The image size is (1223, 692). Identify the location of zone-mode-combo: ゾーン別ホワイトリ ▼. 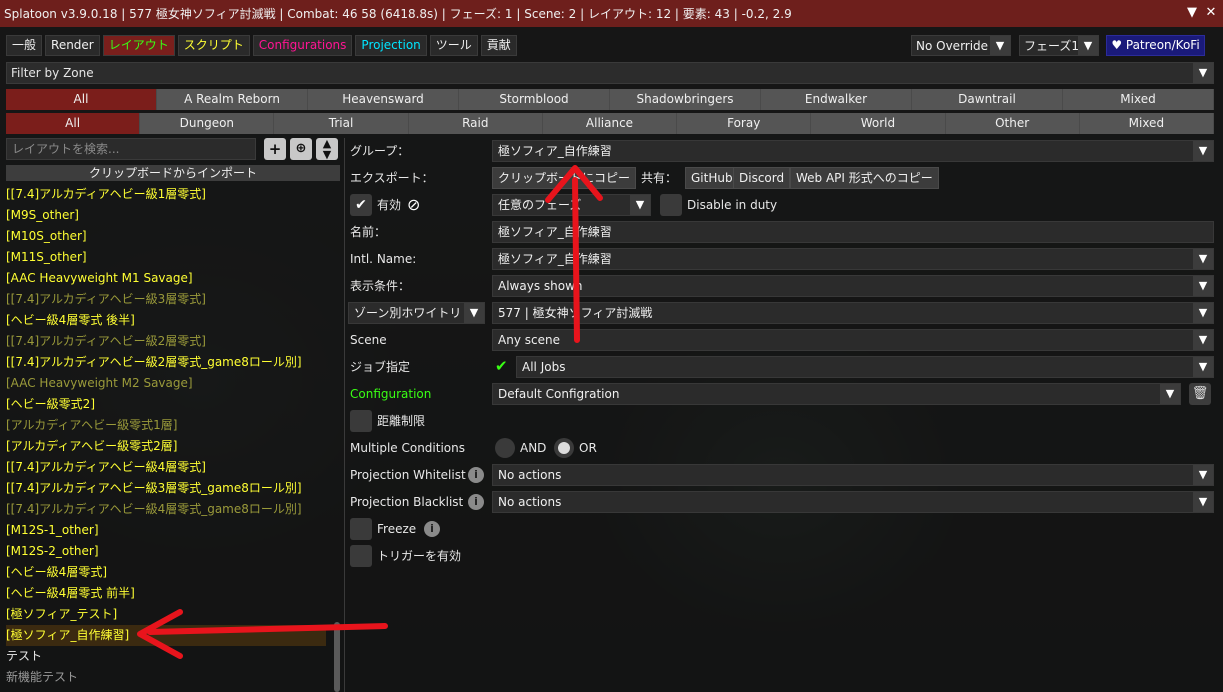
(416, 313).